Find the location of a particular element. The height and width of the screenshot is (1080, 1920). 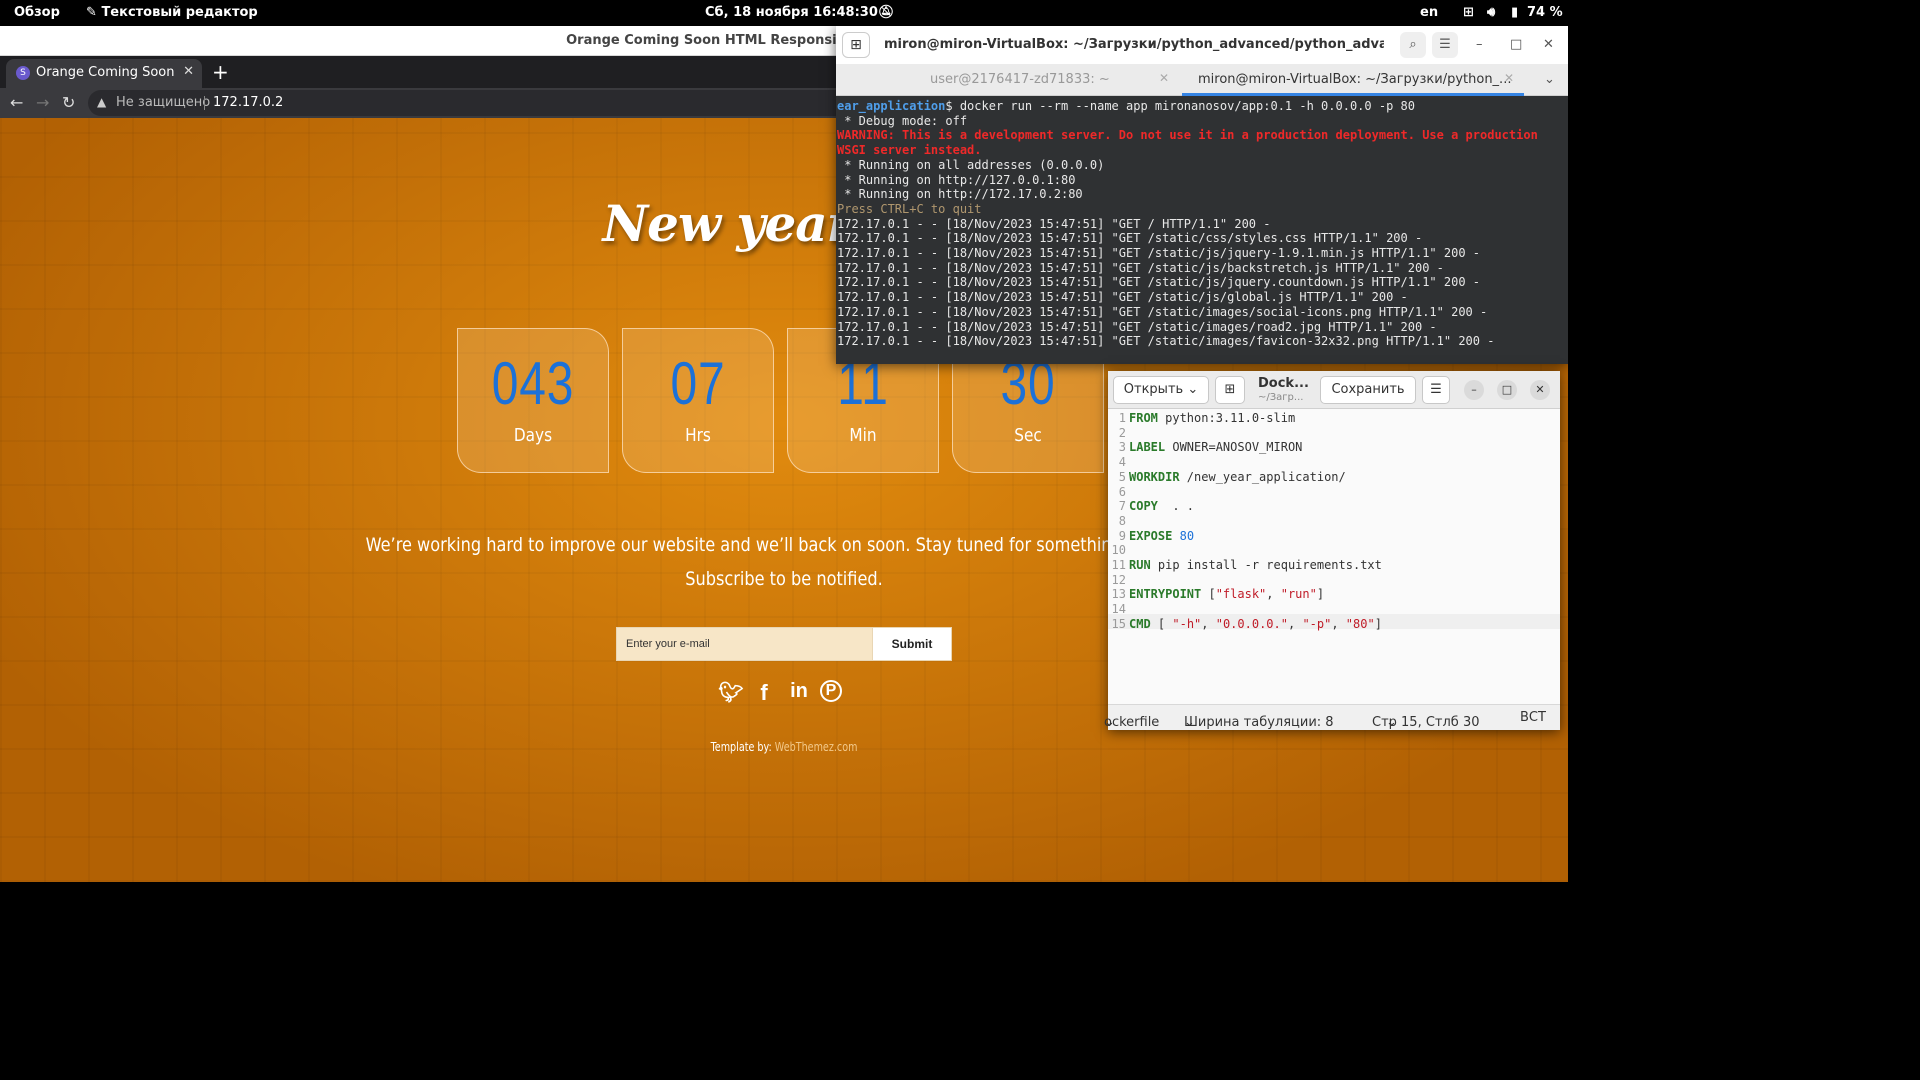

address-separator is located at coordinates (204, 103).